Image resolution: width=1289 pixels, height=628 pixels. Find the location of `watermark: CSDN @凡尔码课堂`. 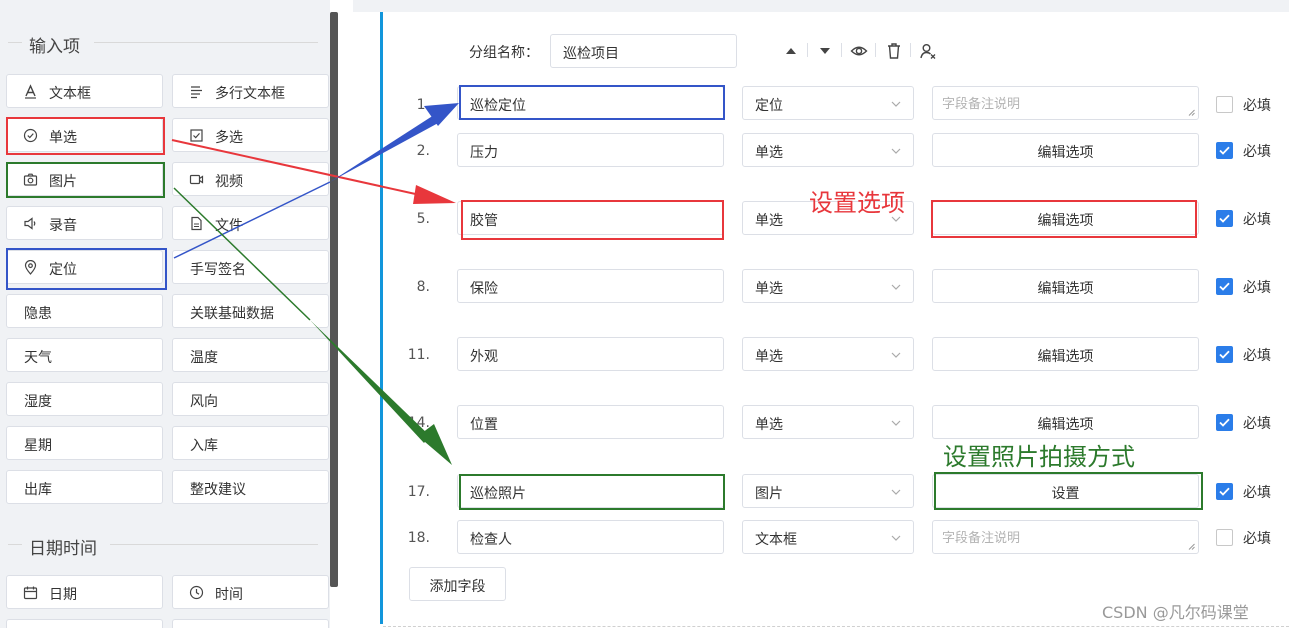

watermark: CSDN @凡尔码课堂 is located at coordinates (1175, 612).